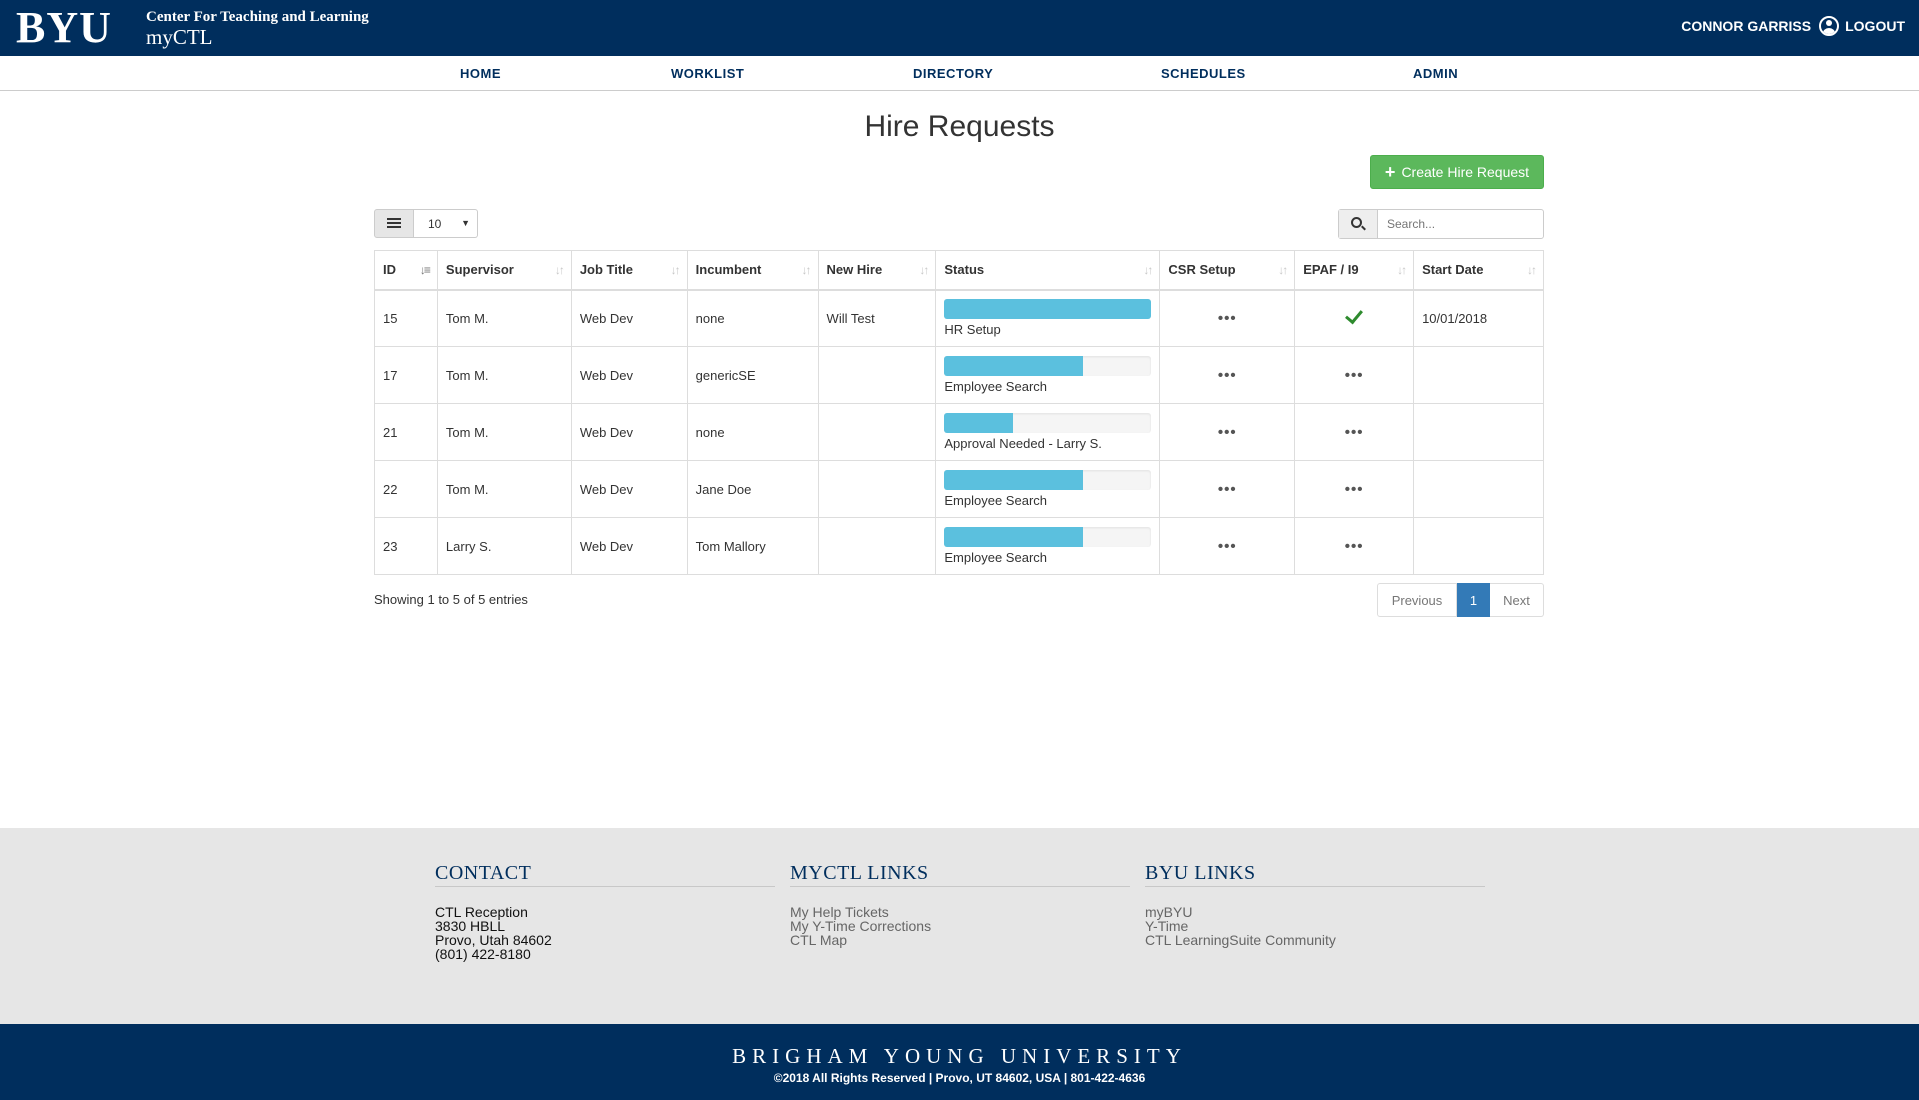 The image size is (1919, 1100). Describe the element at coordinates (854, 270) in the screenshot. I see `col-new-hire-label: New Hire` at that location.